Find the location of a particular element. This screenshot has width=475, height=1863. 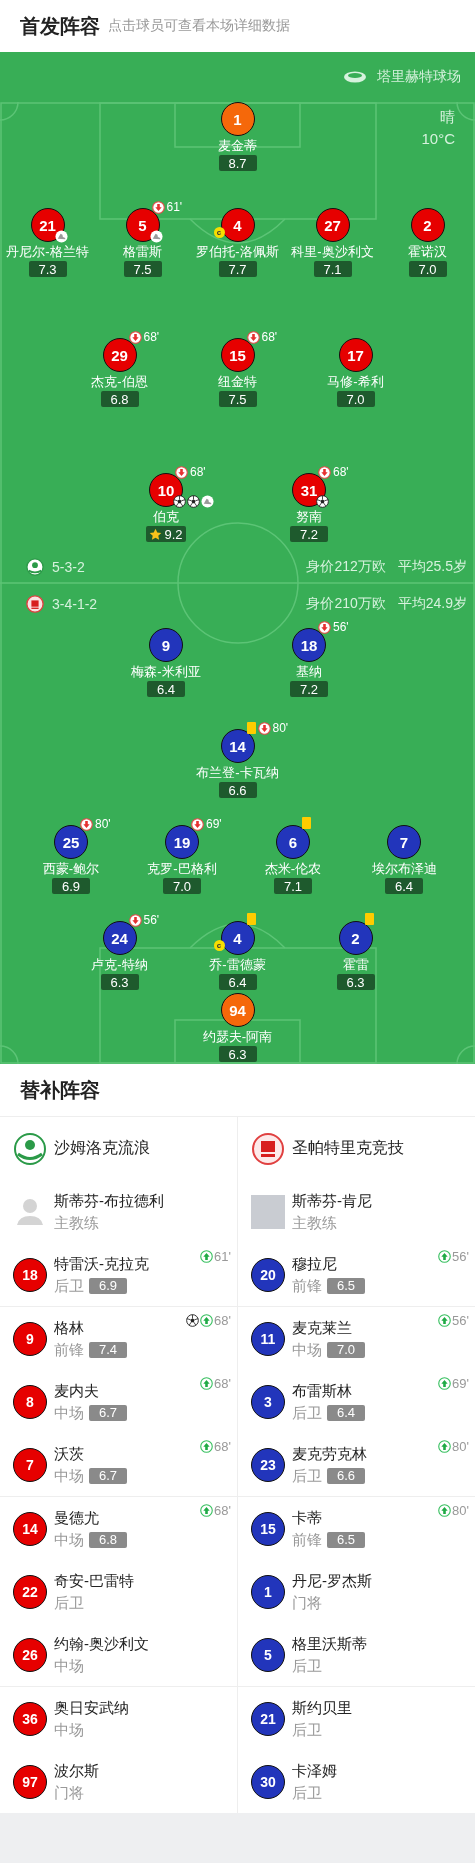

substitution-minute: 69' is located at coordinates (214, 824).